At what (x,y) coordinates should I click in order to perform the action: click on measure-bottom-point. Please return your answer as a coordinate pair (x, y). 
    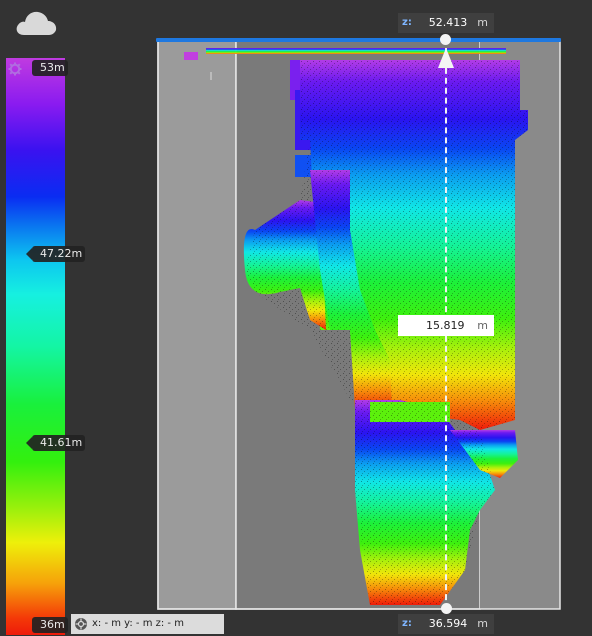
    Looking at the image, I should click on (446, 608).